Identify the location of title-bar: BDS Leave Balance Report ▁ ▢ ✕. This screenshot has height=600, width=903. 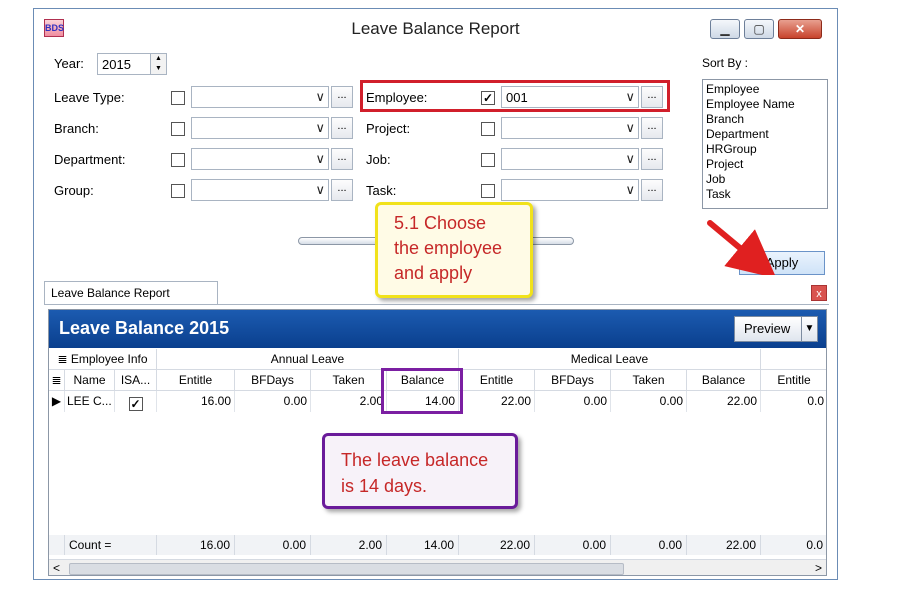
(435, 28).